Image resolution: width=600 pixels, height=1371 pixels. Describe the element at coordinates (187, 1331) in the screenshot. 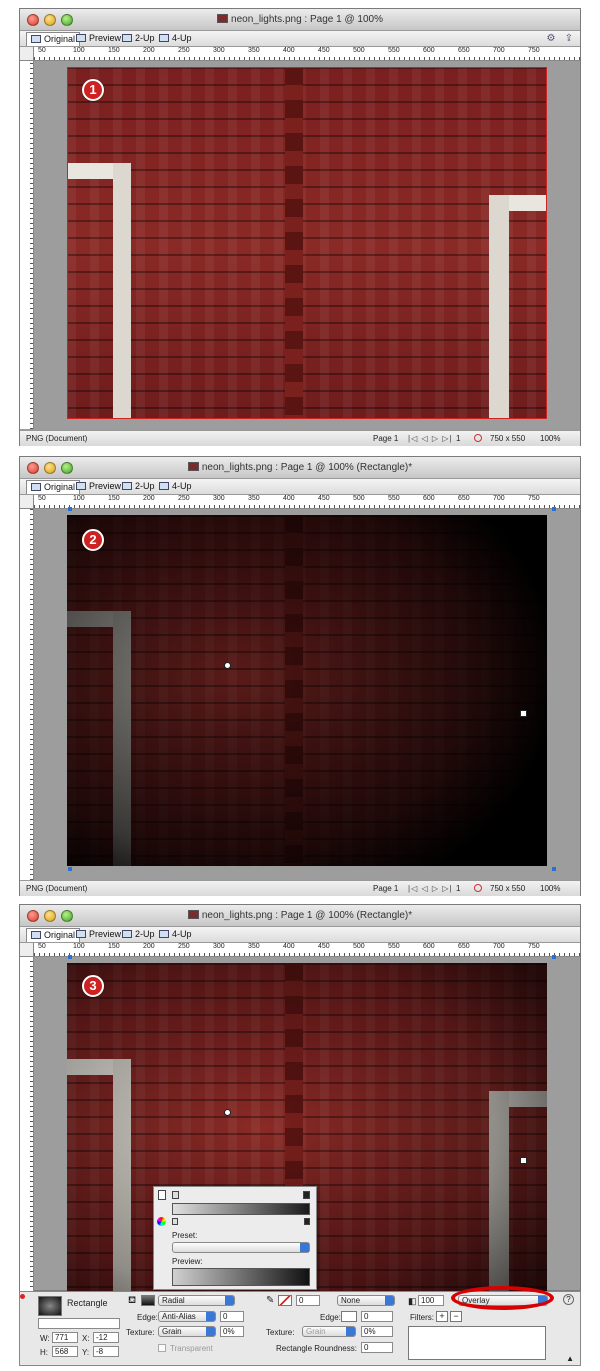

I see `texture-dropdown: Grain` at that location.